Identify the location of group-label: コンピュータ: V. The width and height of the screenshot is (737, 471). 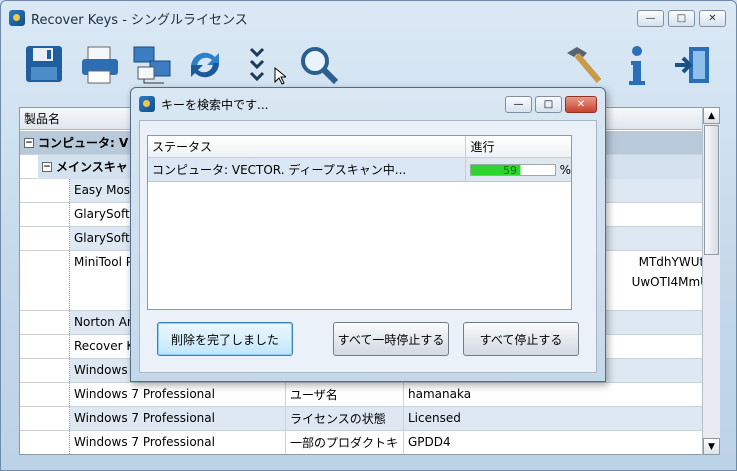
(83, 143).